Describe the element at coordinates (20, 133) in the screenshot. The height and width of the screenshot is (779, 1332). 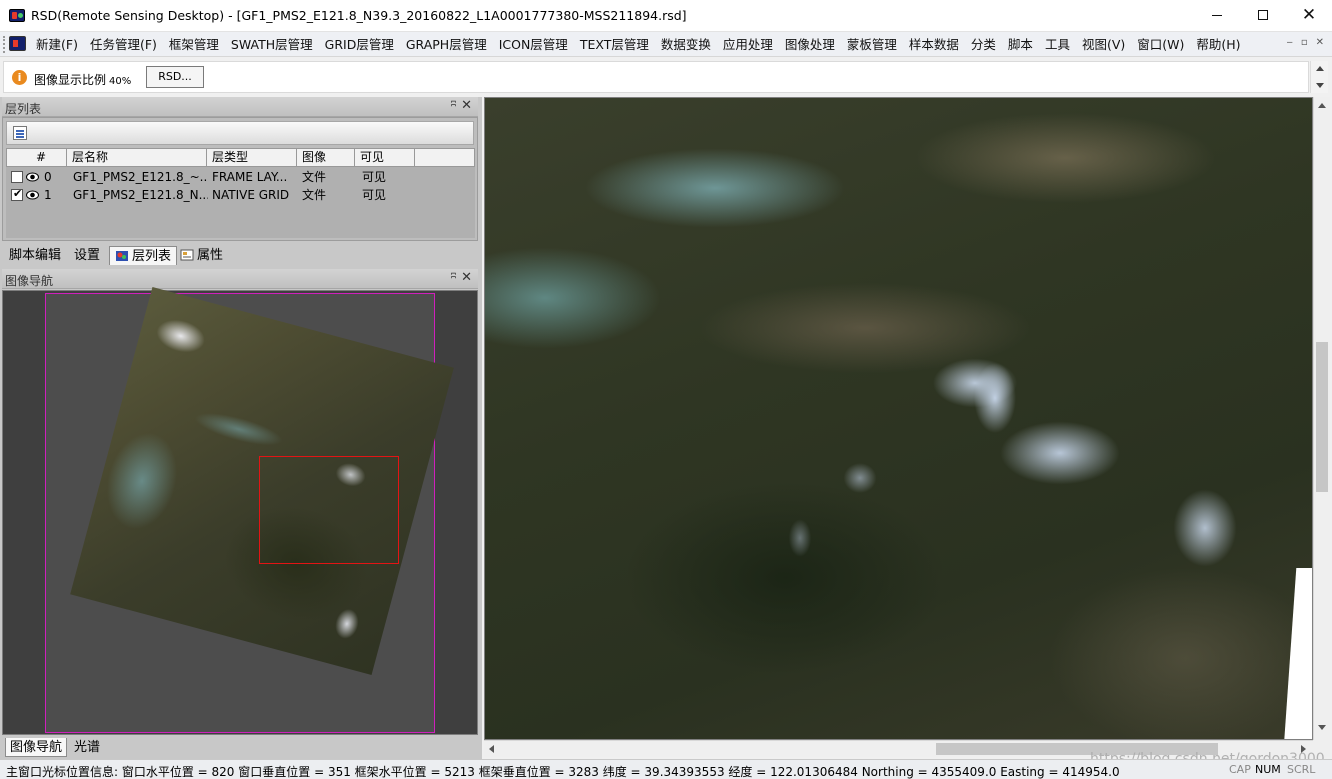
I see `layer-list-icon` at that location.